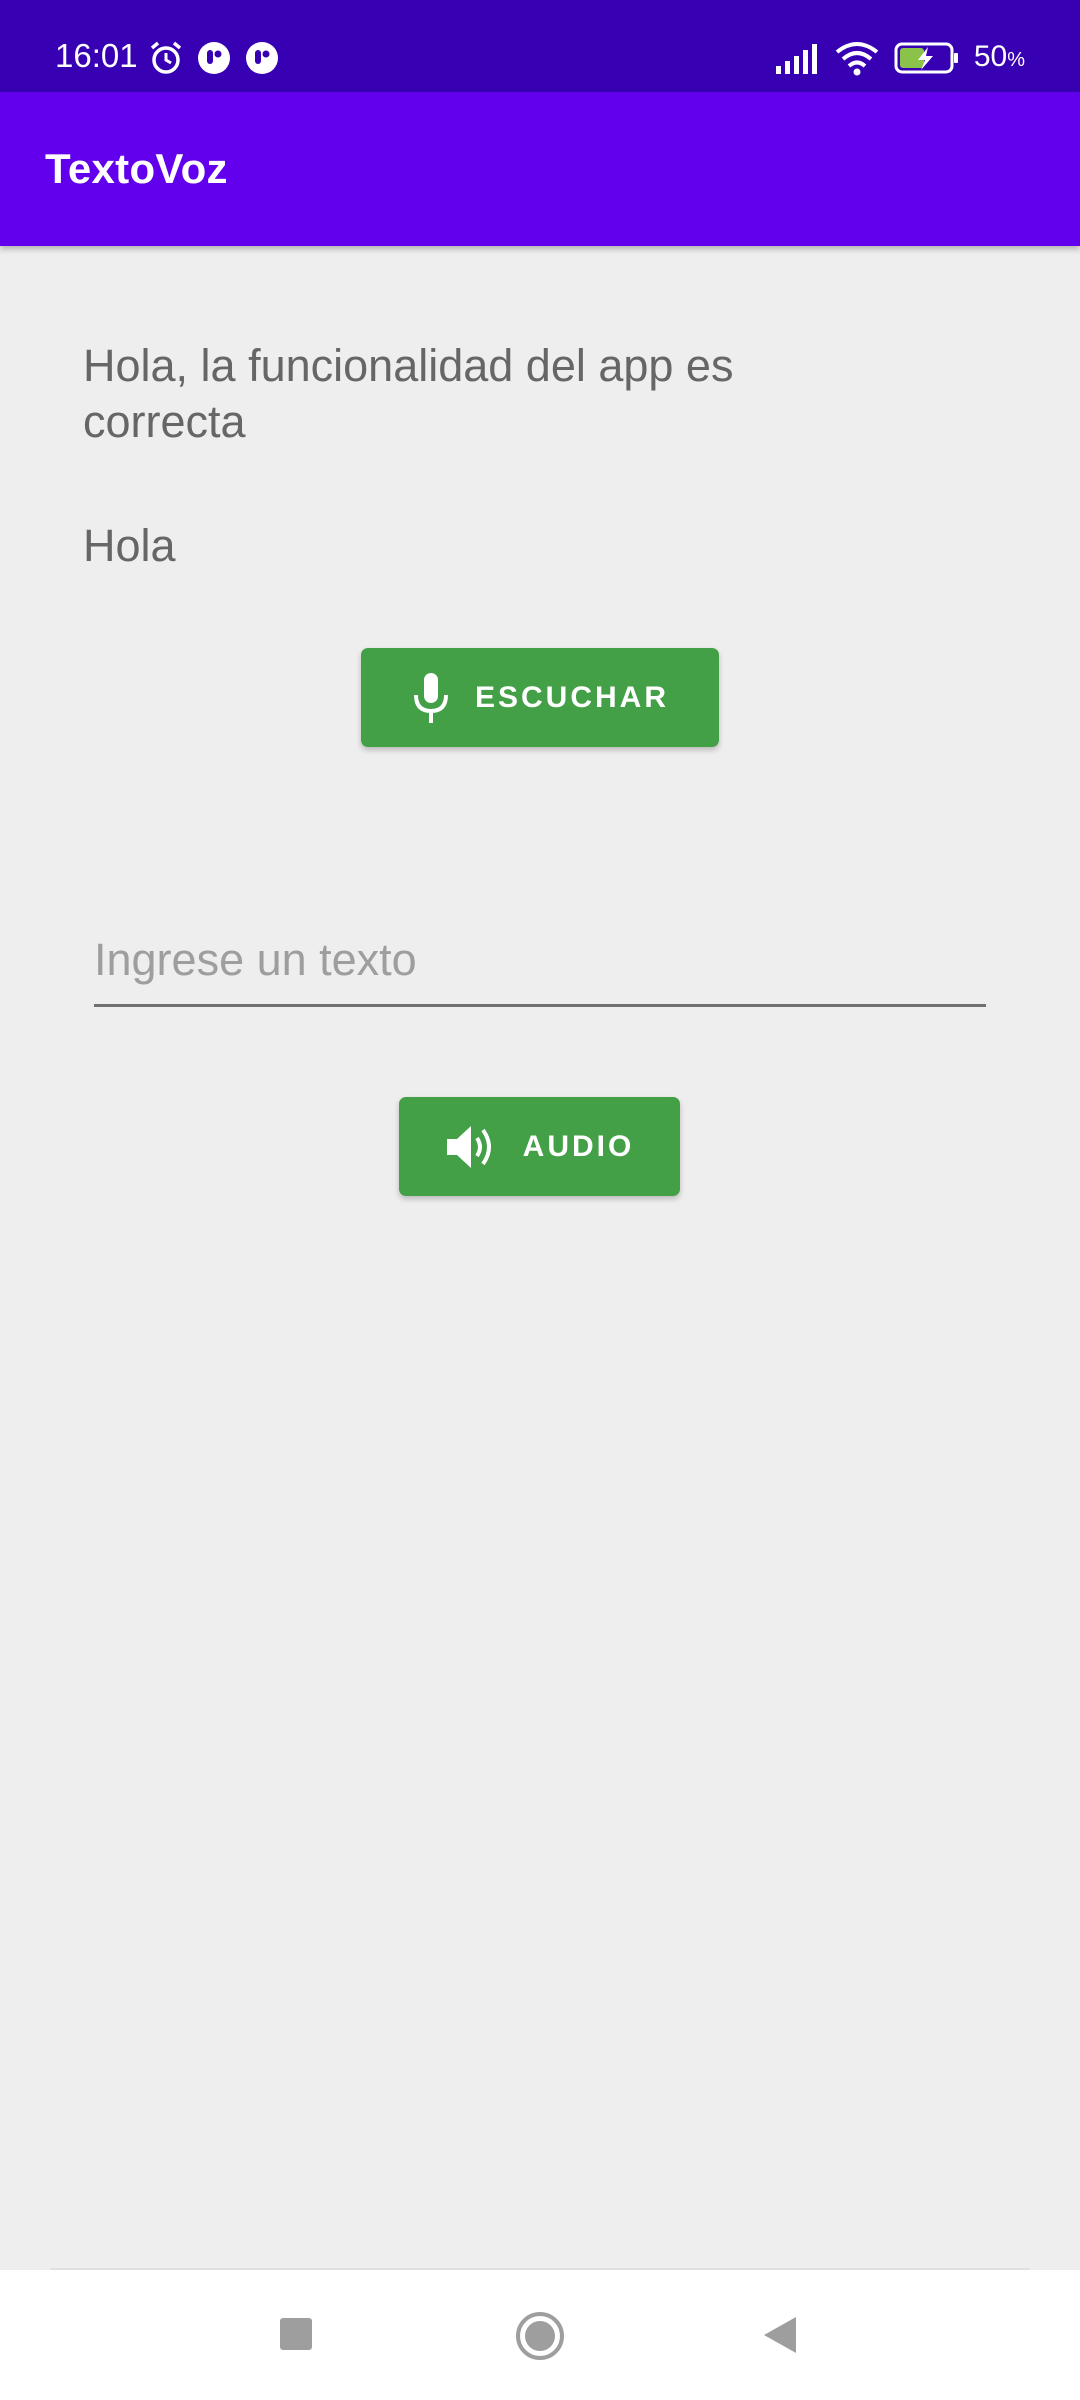 The height and width of the screenshot is (2400, 1080). What do you see at coordinates (796, 59) in the screenshot?
I see `signal-icon` at bounding box center [796, 59].